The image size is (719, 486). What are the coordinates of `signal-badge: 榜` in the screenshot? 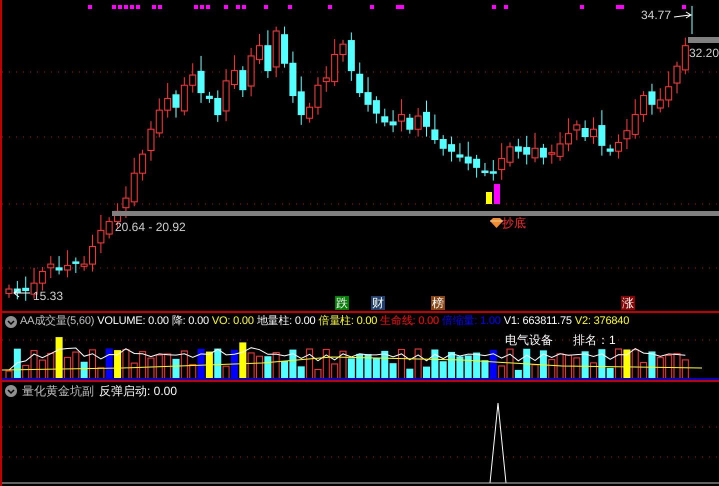 It's located at (438, 303).